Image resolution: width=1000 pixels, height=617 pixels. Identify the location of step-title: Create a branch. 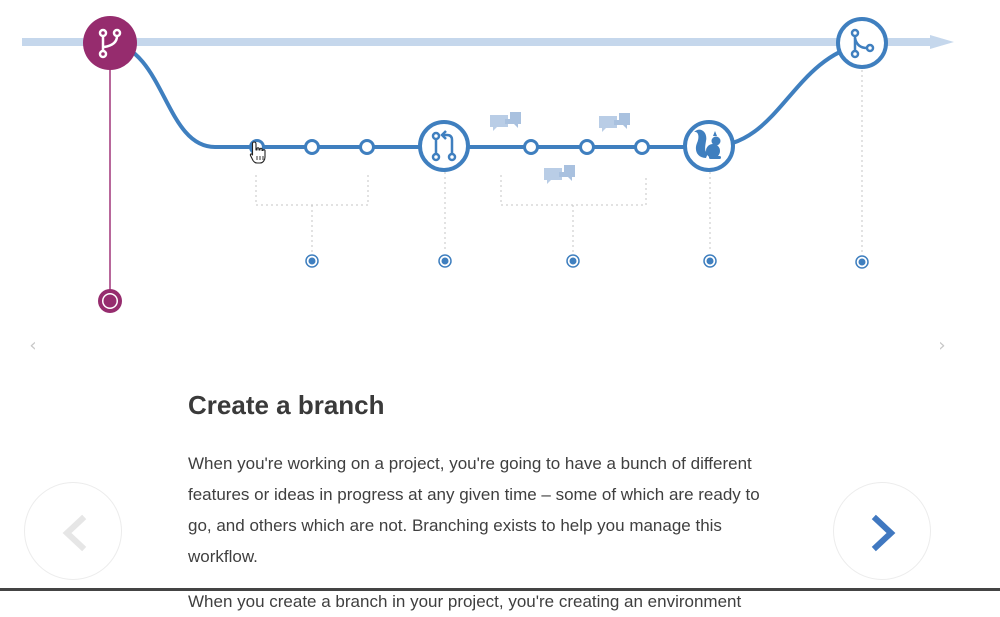
(286, 405).